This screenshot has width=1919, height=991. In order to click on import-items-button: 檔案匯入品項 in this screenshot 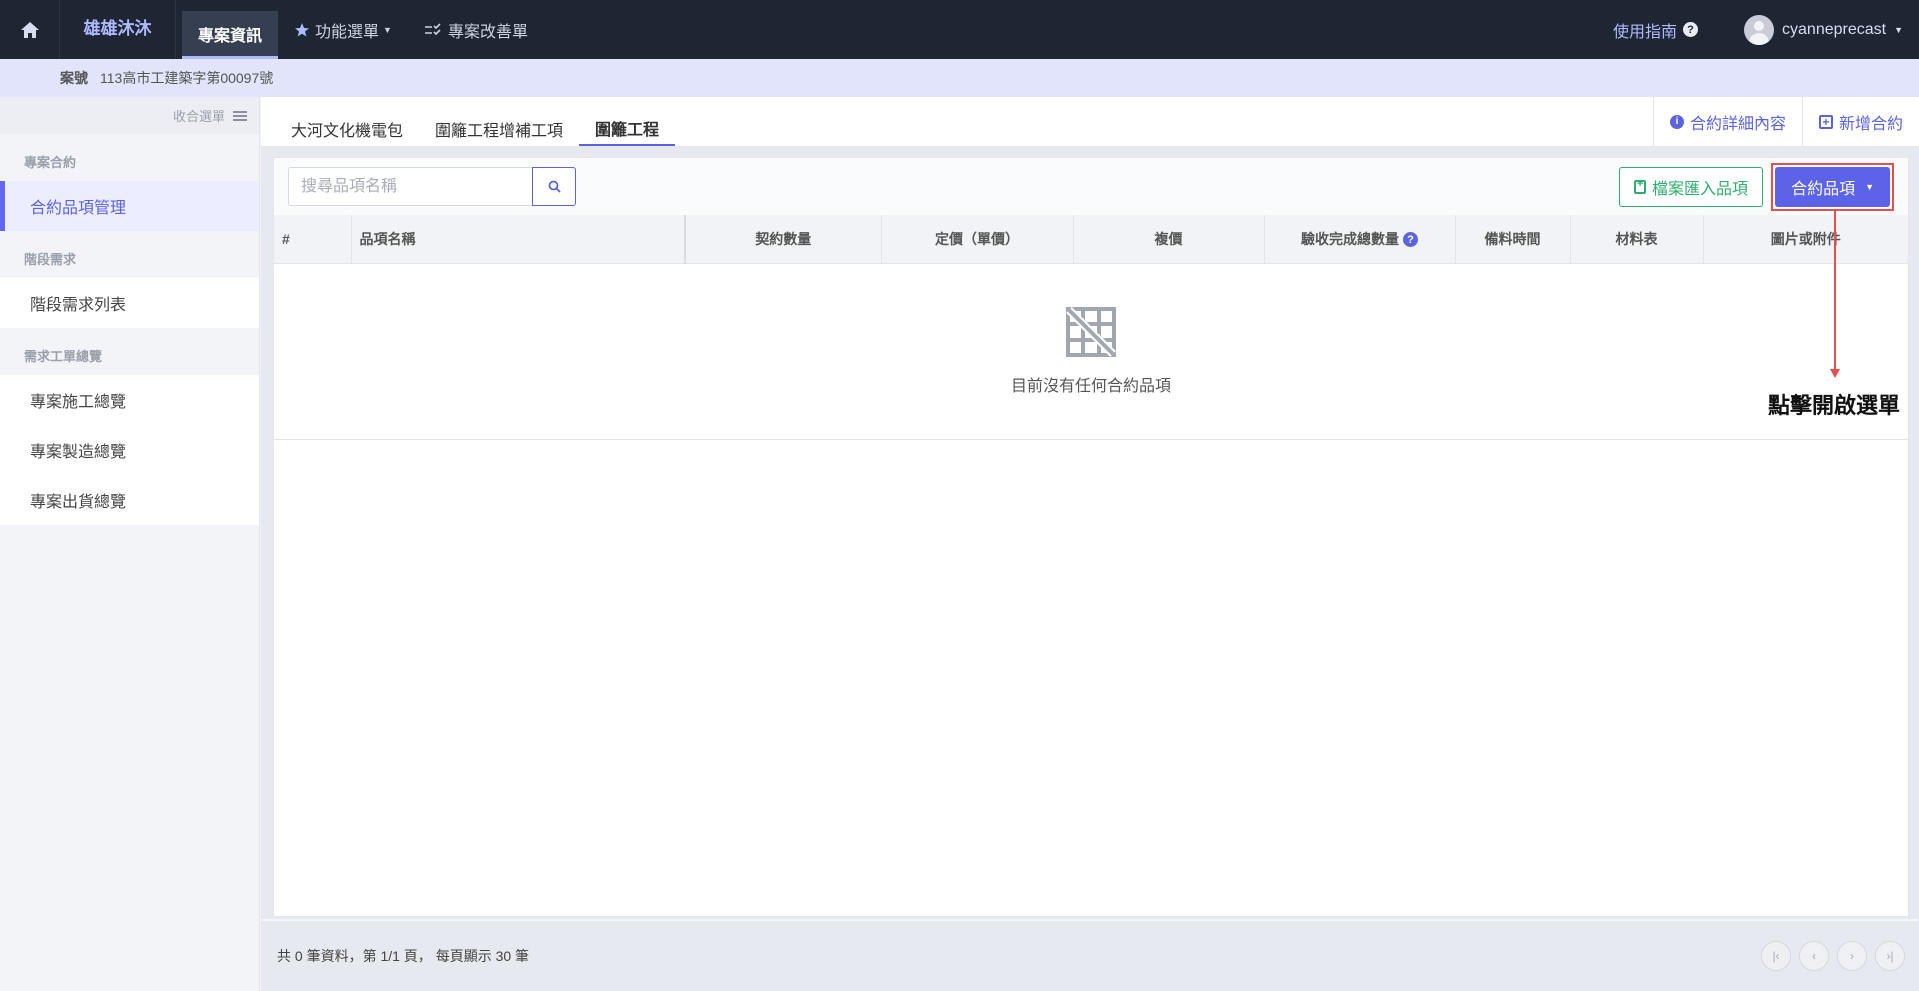, I will do `click(1691, 186)`.